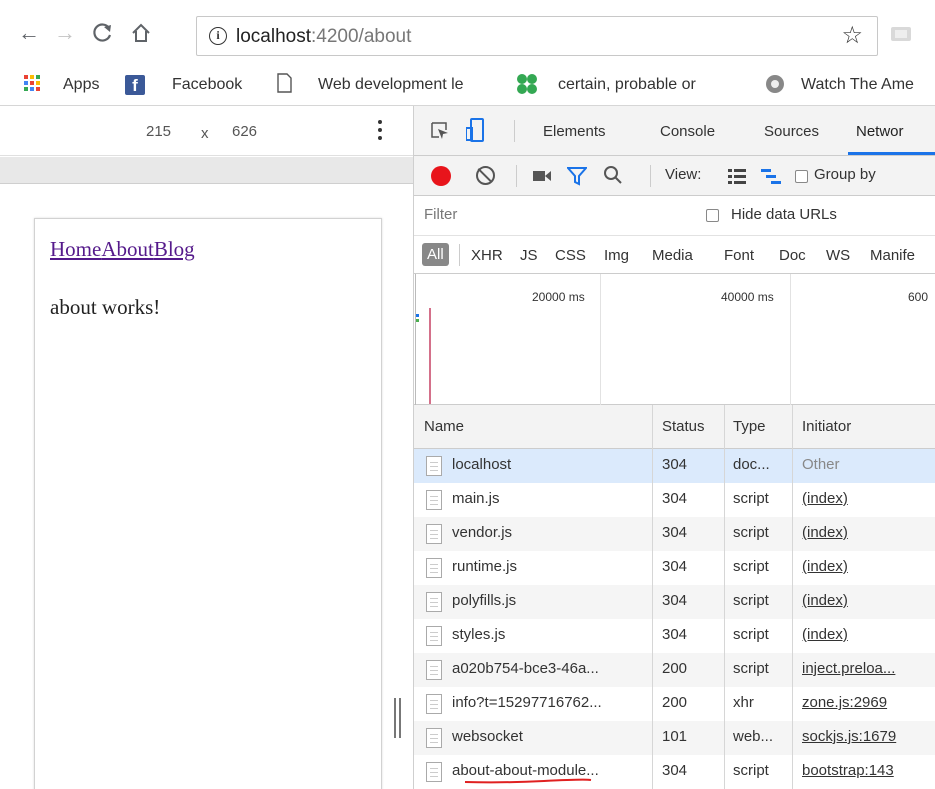 The image size is (935, 789). I want to click on filter-funnel-icon, so click(577, 176).